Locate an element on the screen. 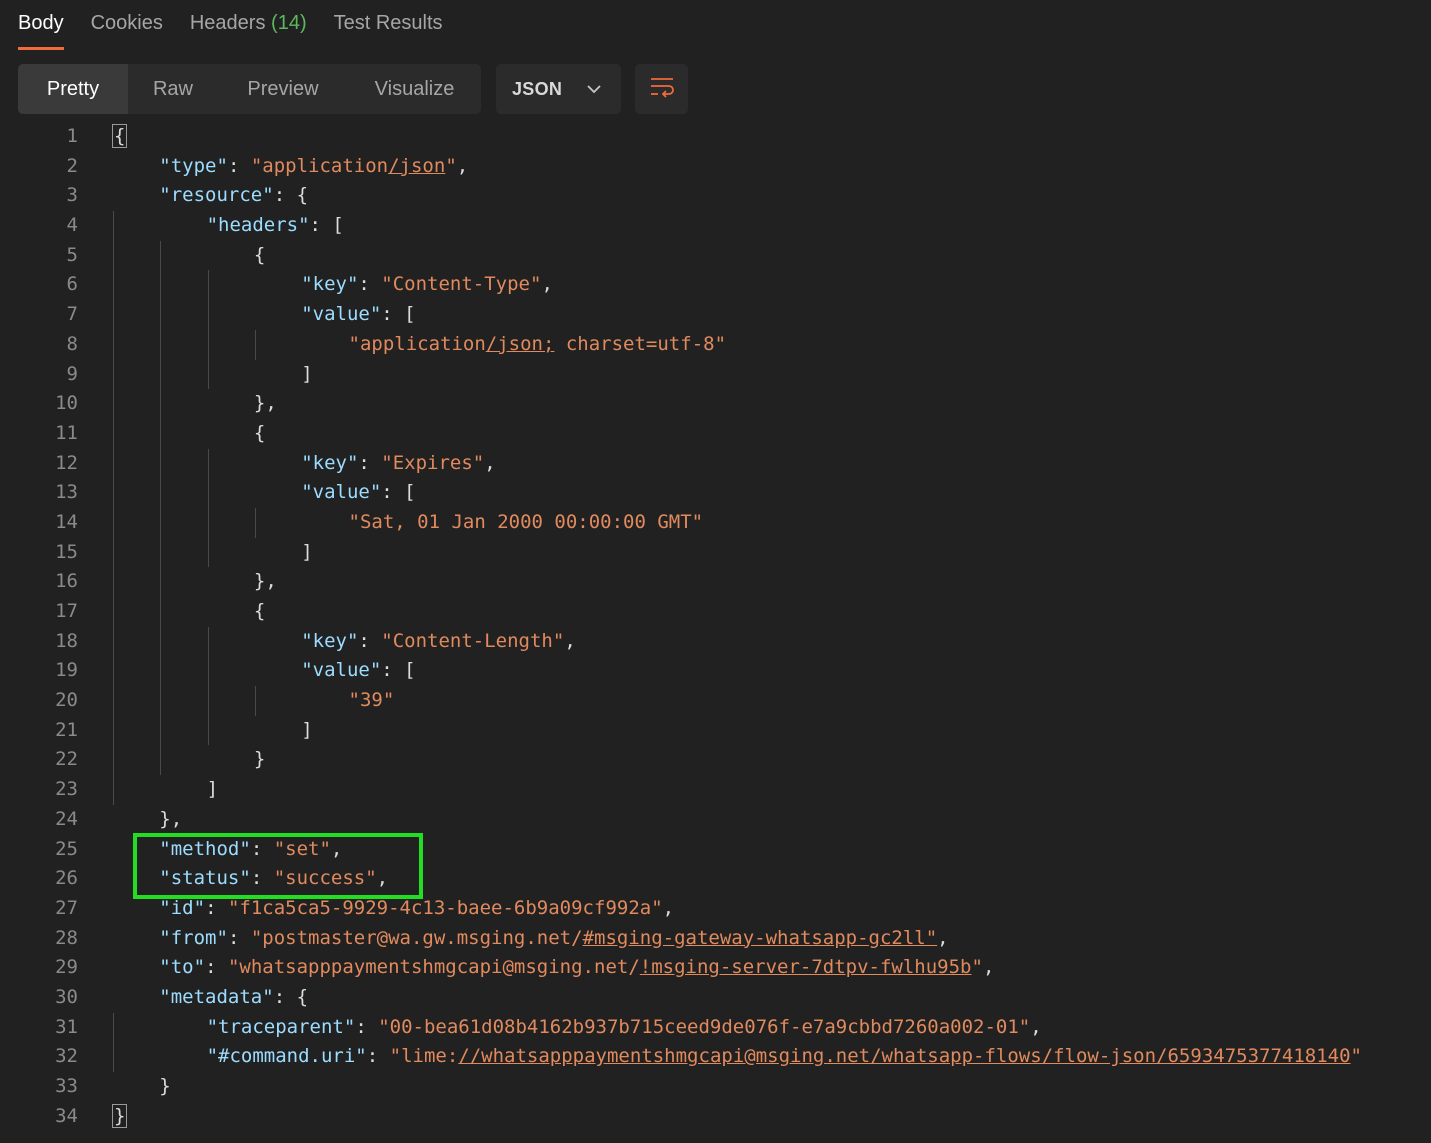 This screenshot has height=1143, width=1431. line-number: 28 is located at coordinates (66, 937).